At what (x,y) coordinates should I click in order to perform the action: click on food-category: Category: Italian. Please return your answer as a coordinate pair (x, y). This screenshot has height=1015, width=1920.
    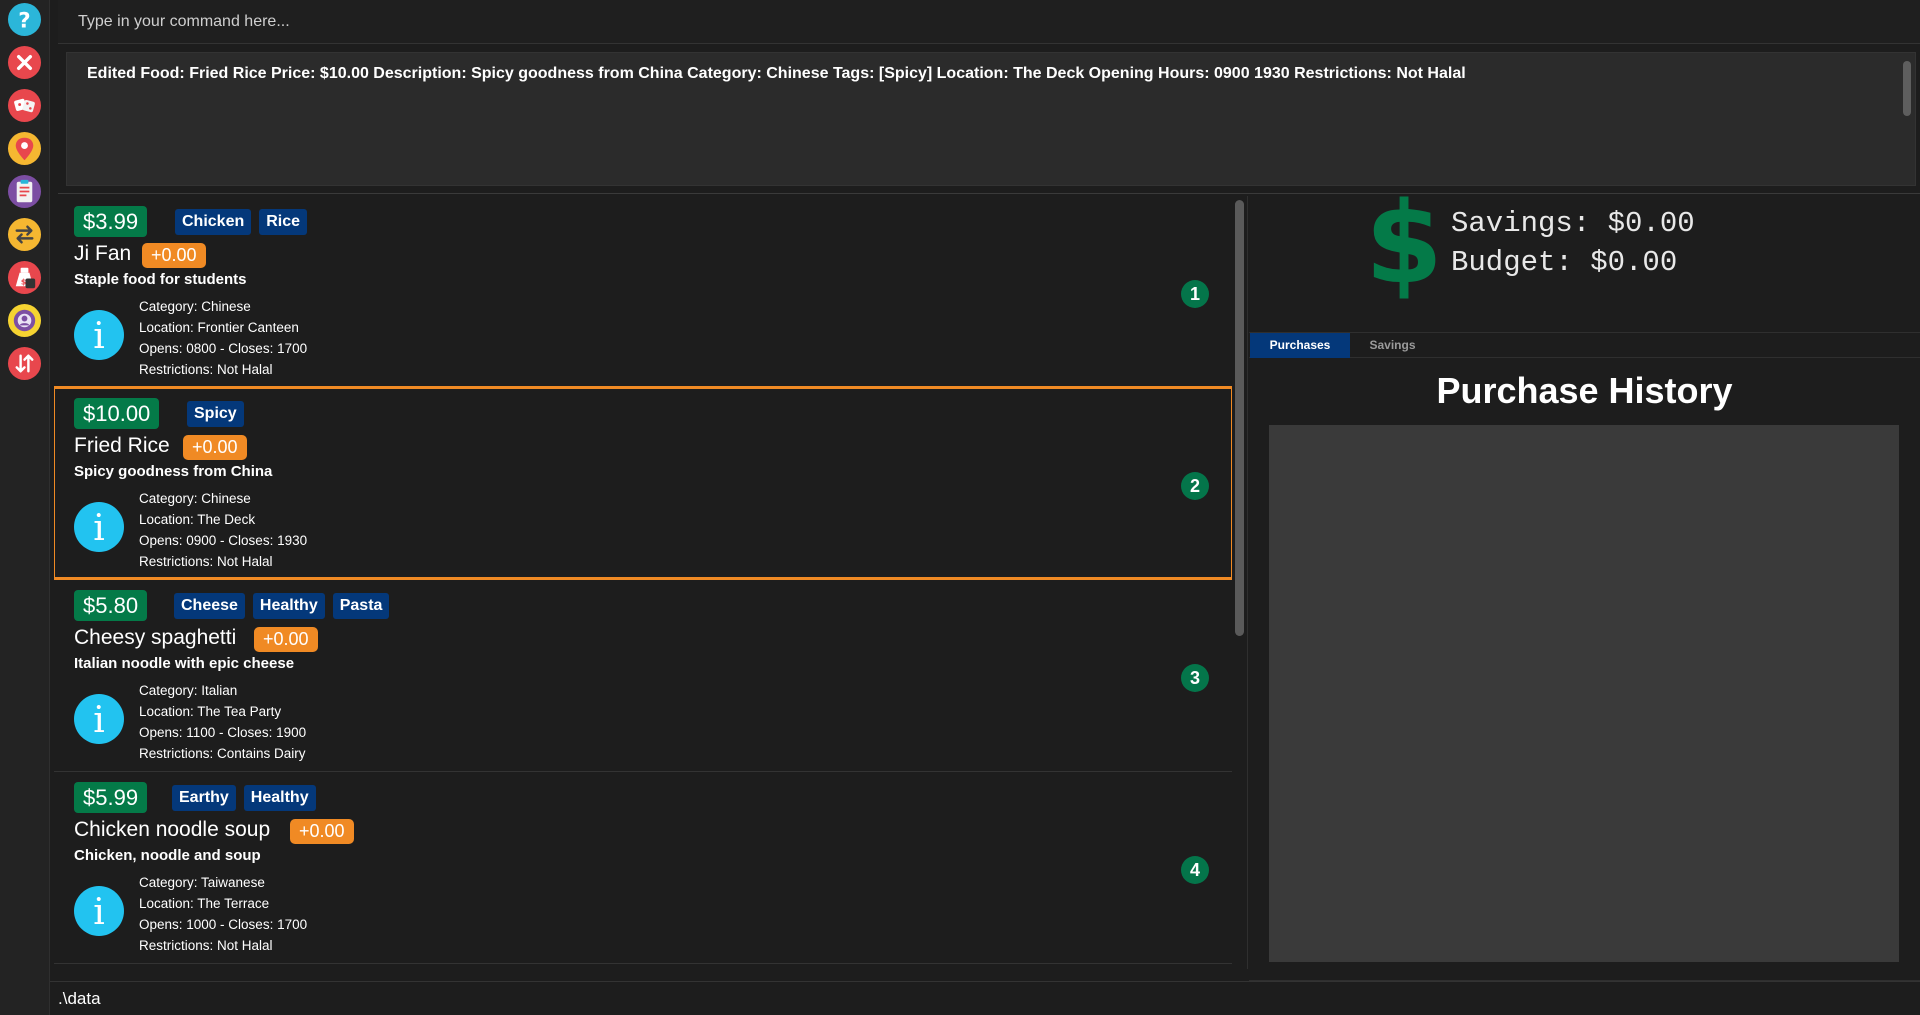
    Looking at the image, I should click on (188, 690).